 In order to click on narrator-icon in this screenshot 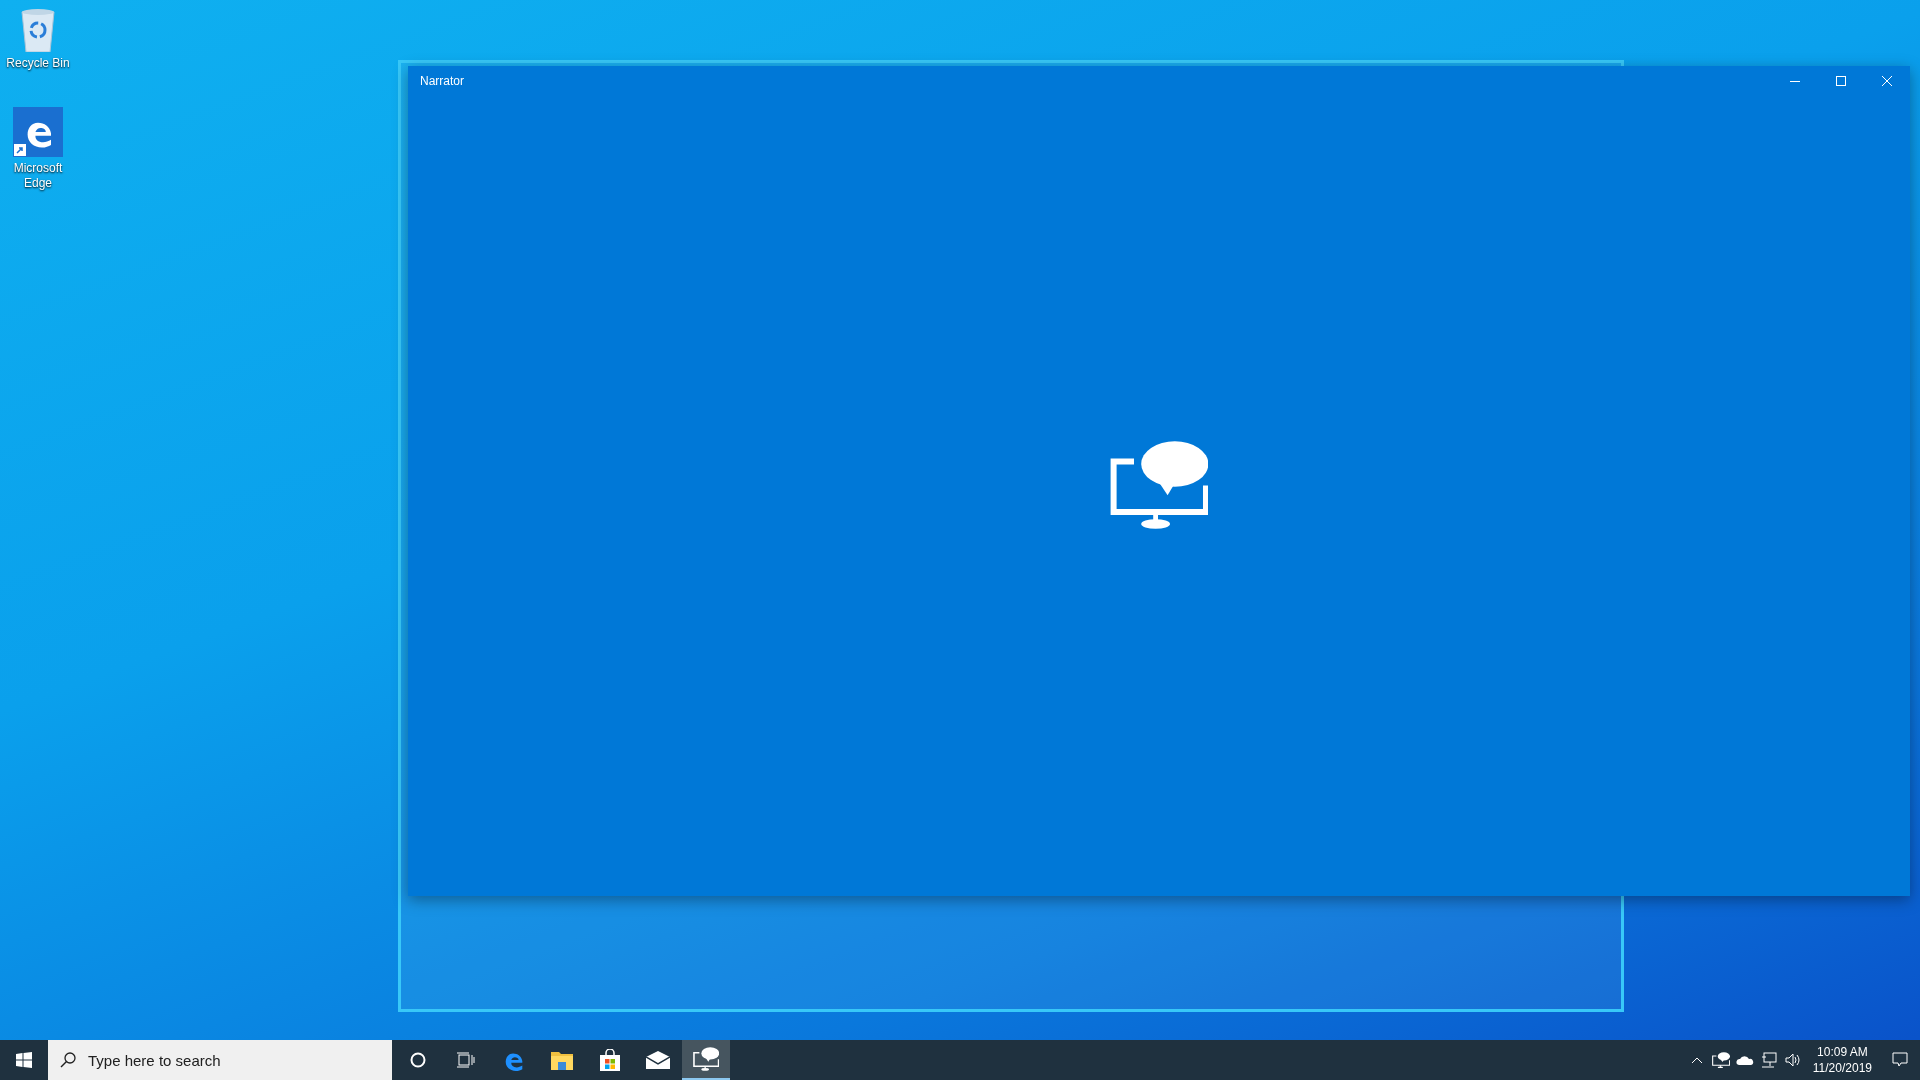, I will do `click(706, 1059)`.